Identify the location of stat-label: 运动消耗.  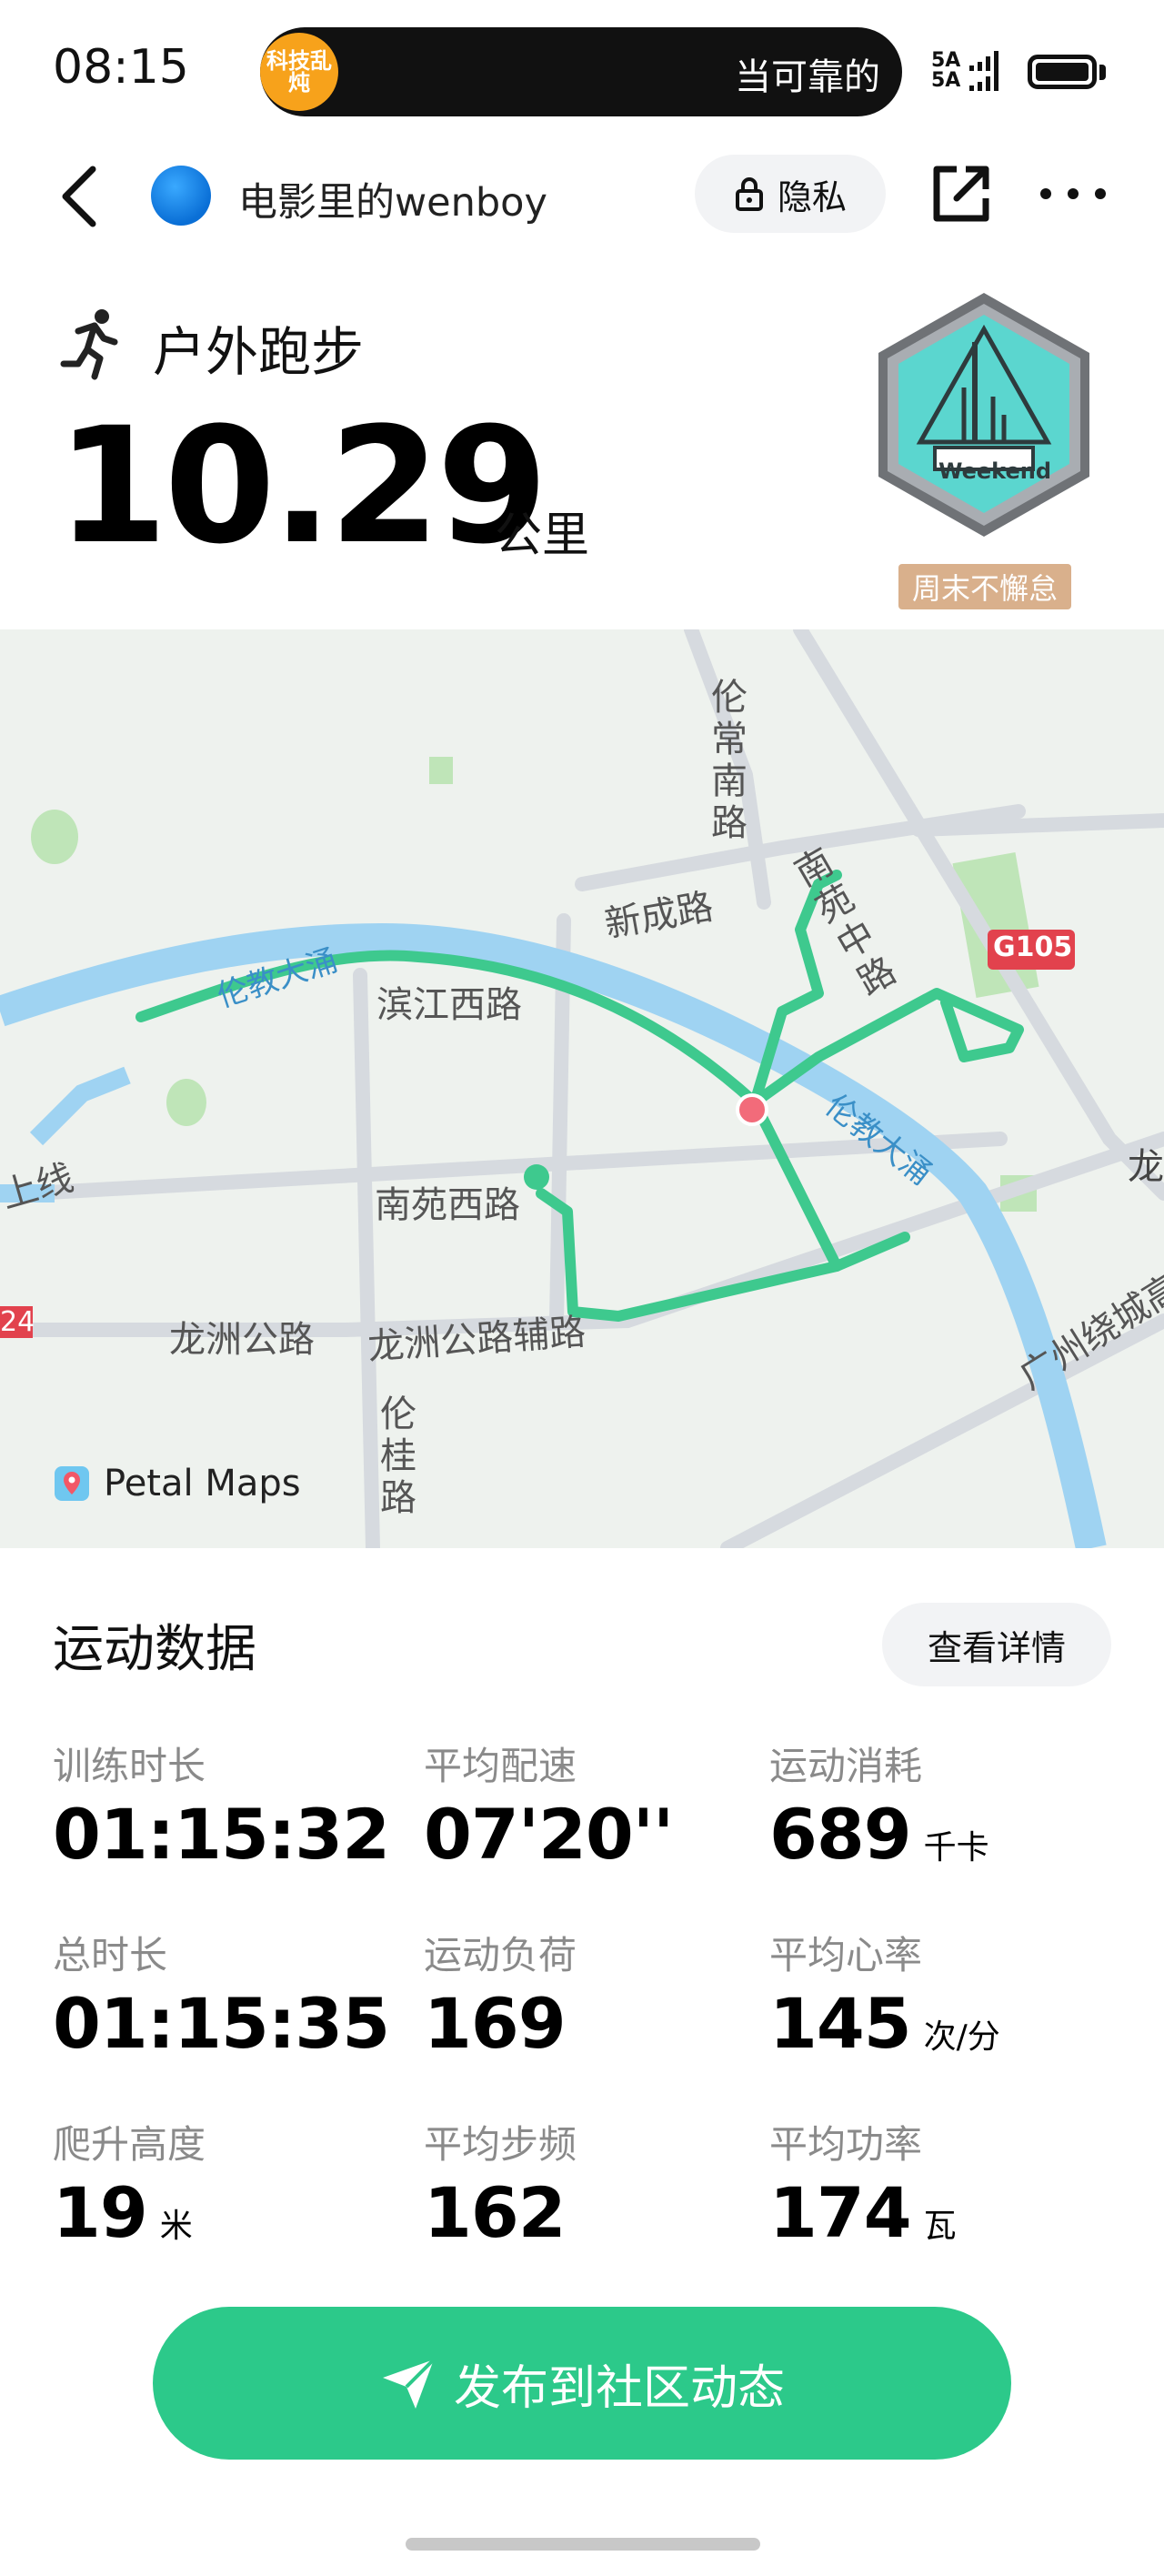
(846, 1766).